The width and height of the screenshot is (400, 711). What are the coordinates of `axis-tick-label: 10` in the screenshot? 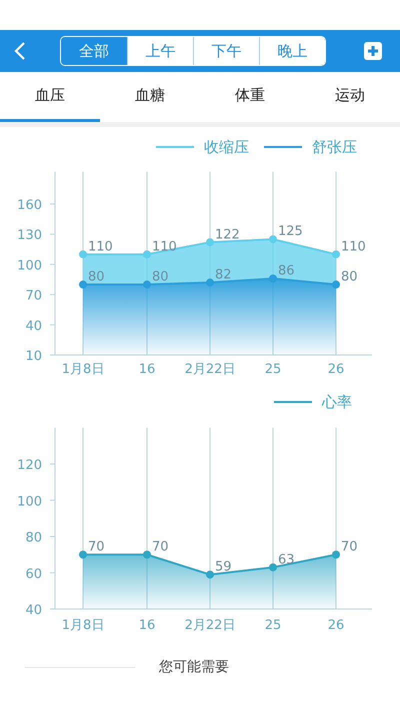 It's located at (33, 356).